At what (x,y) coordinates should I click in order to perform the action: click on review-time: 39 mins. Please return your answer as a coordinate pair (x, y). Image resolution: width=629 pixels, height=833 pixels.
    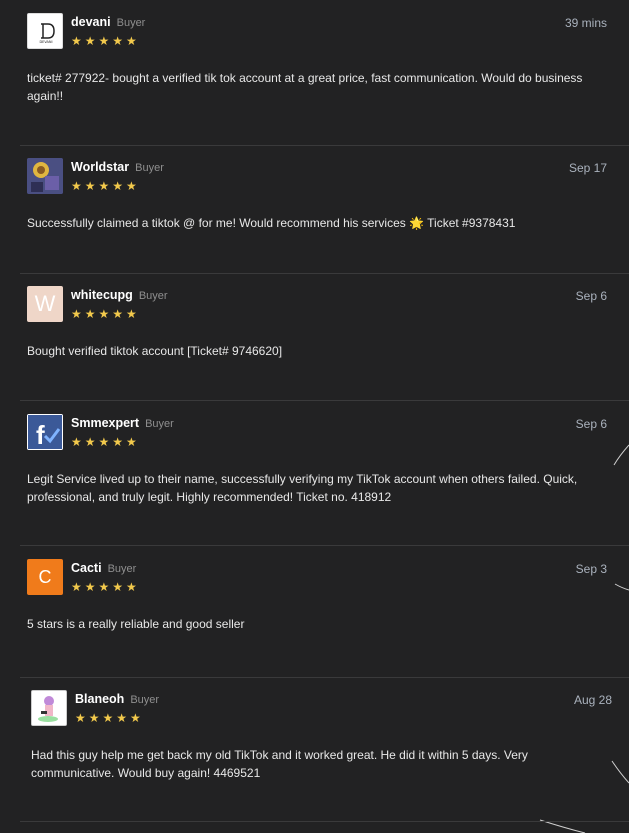
    Looking at the image, I should click on (585, 23).